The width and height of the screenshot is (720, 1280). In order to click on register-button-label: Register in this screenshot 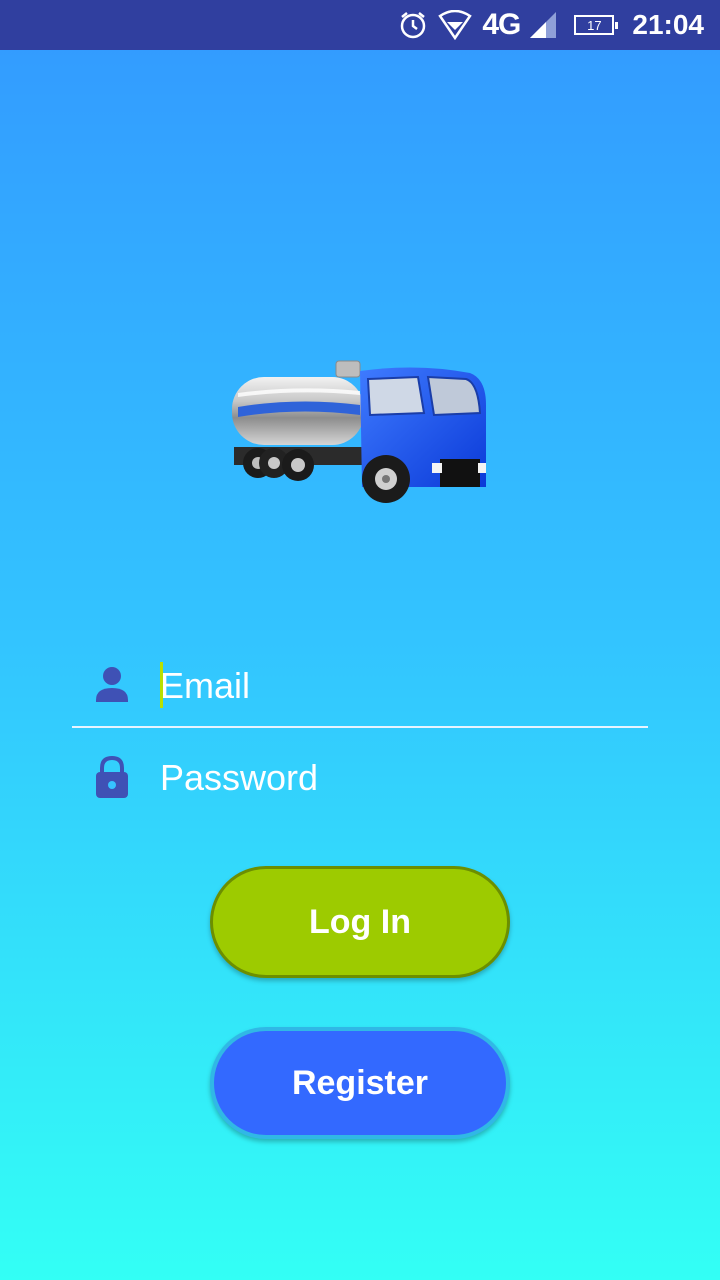, I will do `click(360, 1082)`.